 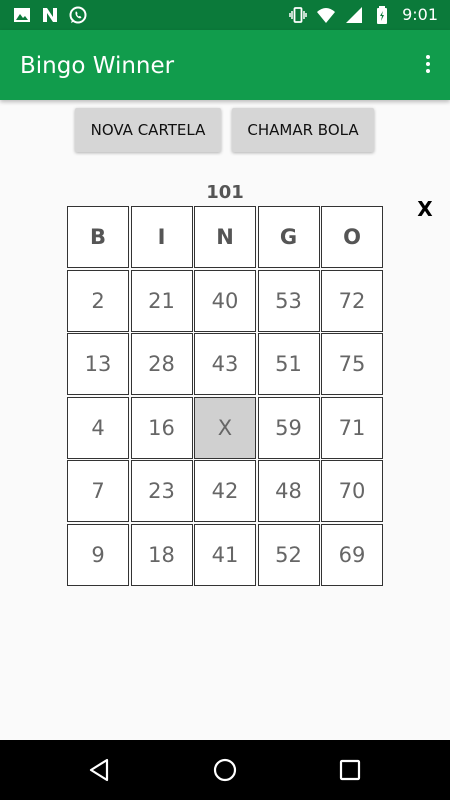 What do you see at coordinates (352, 364) in the screenshot?
I see `bingo-cell: 75` at bounding box center [352, 364].